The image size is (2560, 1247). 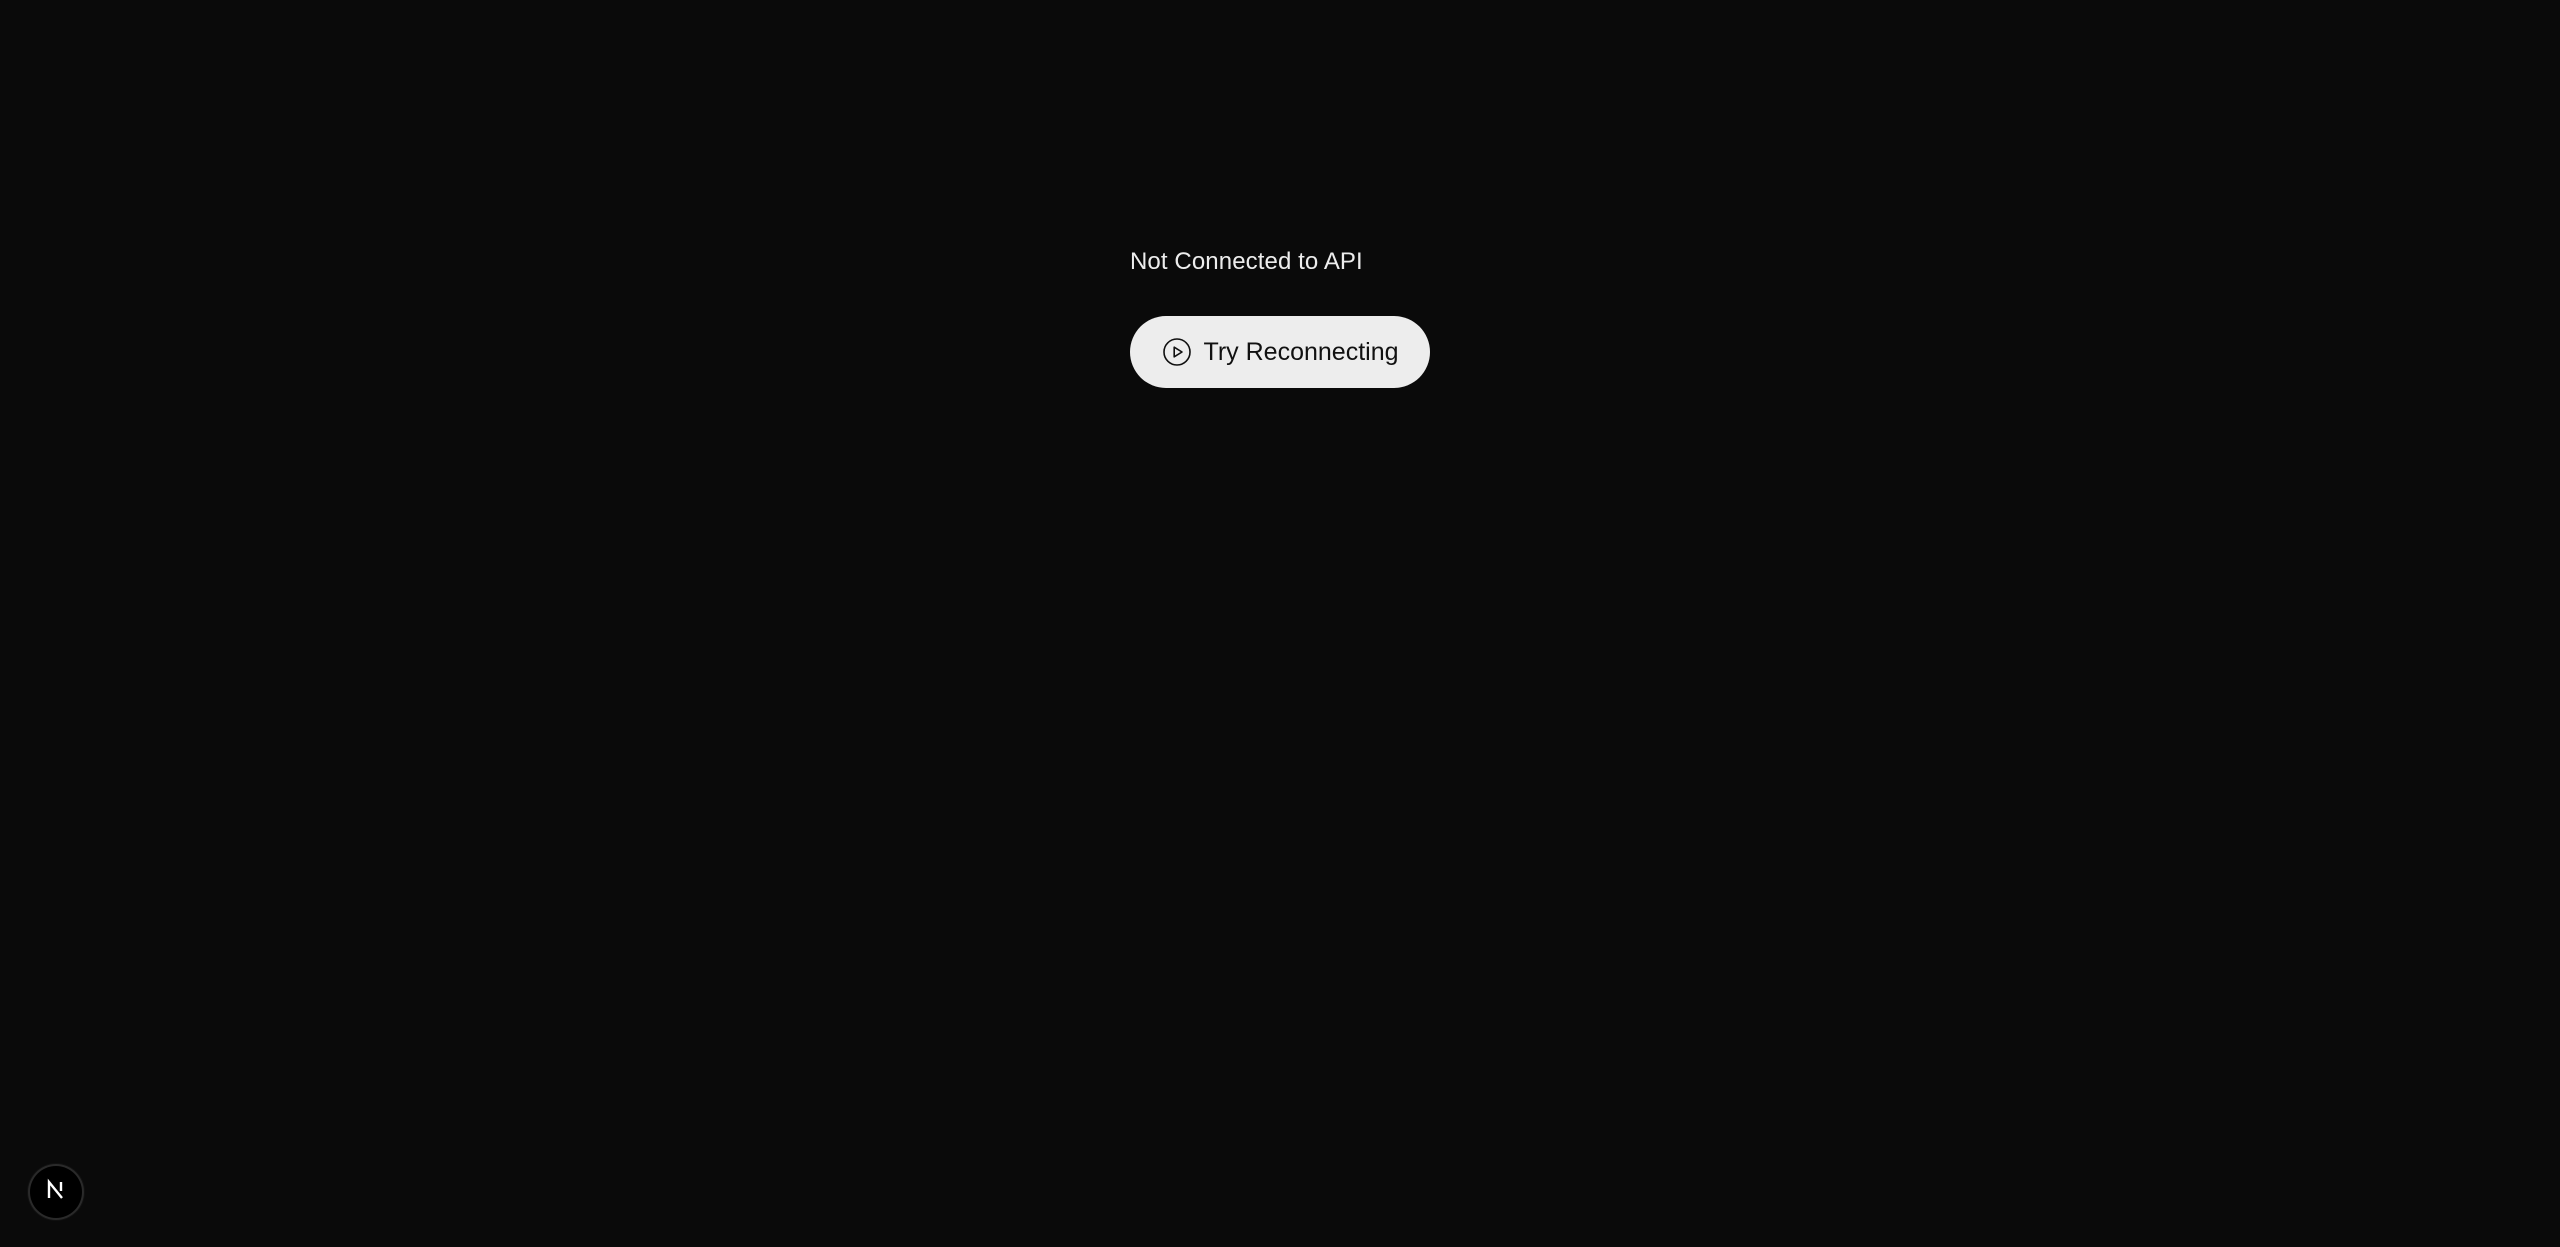 I want to click on connection-status-panel: Not Connected to API Try Reconnecting, so click(x=1280, y=317).